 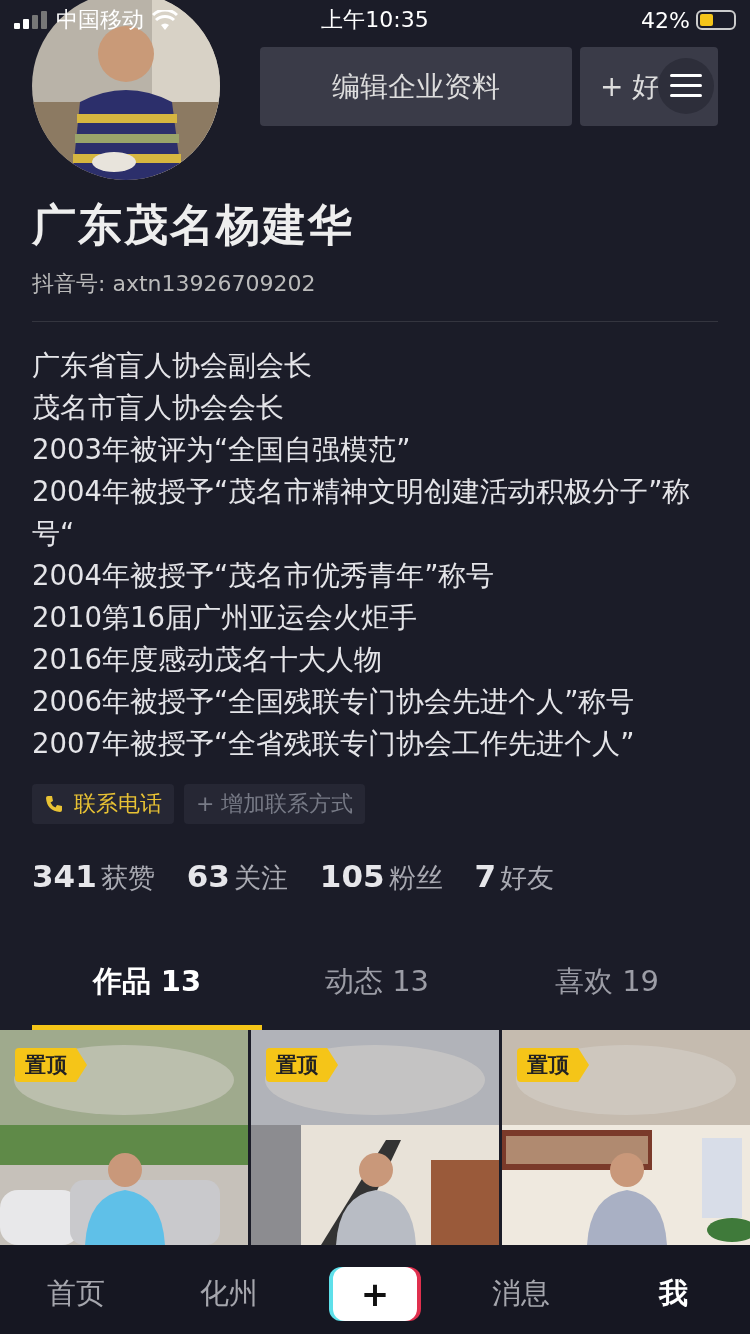 What do you see at coordinates (54, 804) in the screenshot?
I see `phone-icon` at bounding box center [54, 804].